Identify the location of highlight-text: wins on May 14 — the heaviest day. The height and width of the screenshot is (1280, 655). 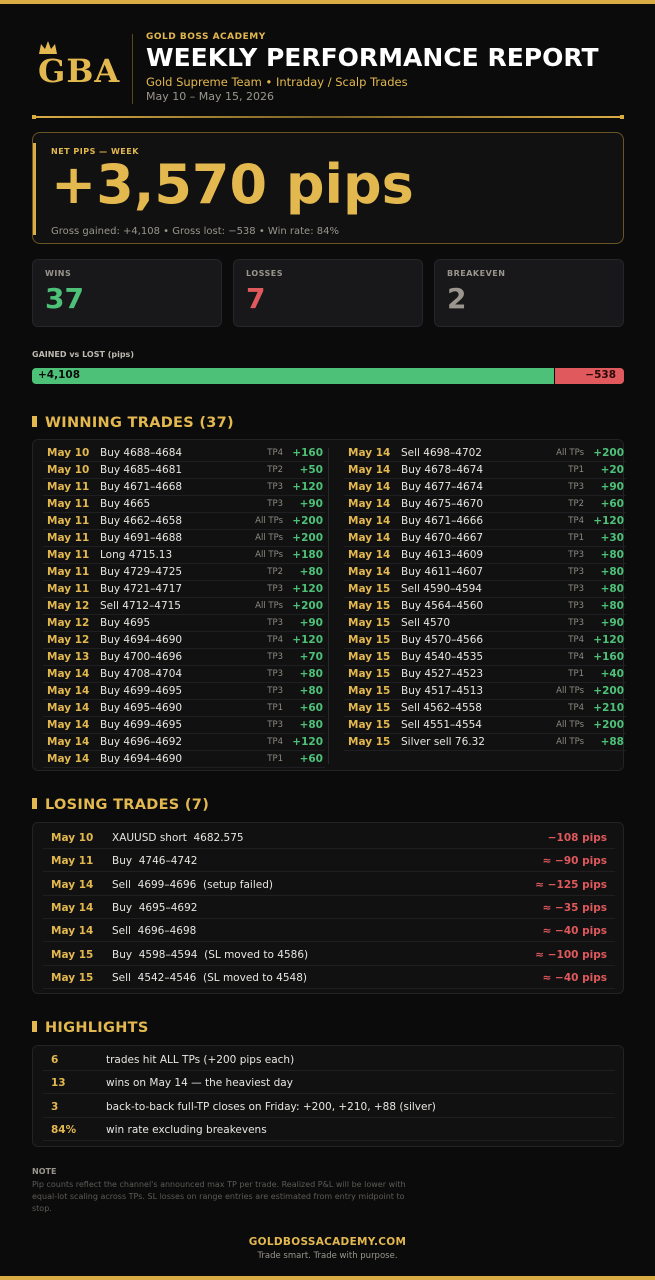
(199, 1083).